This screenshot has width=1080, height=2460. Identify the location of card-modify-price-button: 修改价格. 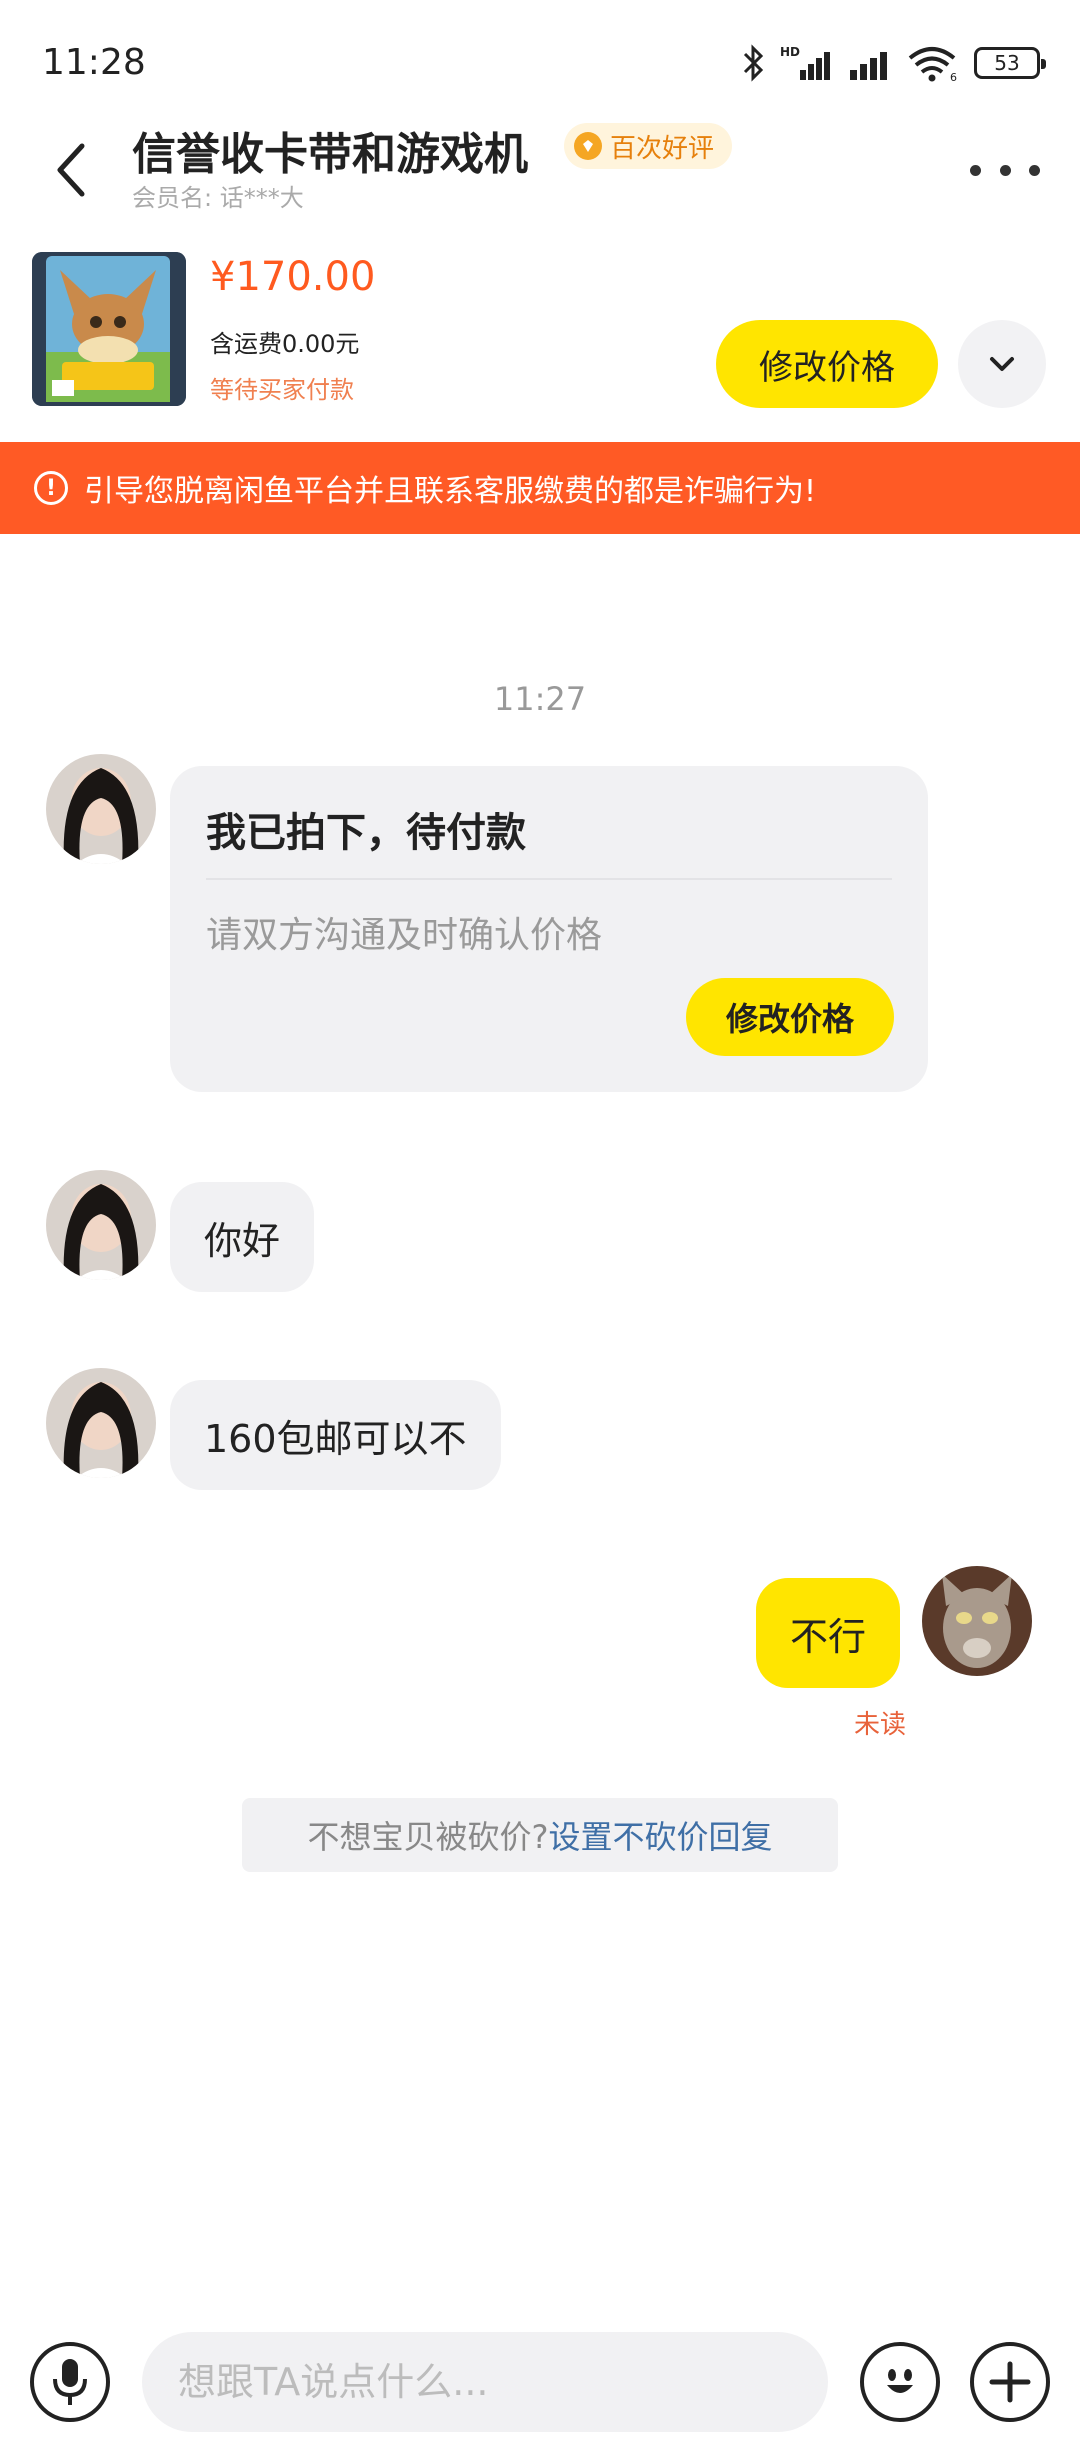
(790, 1017).